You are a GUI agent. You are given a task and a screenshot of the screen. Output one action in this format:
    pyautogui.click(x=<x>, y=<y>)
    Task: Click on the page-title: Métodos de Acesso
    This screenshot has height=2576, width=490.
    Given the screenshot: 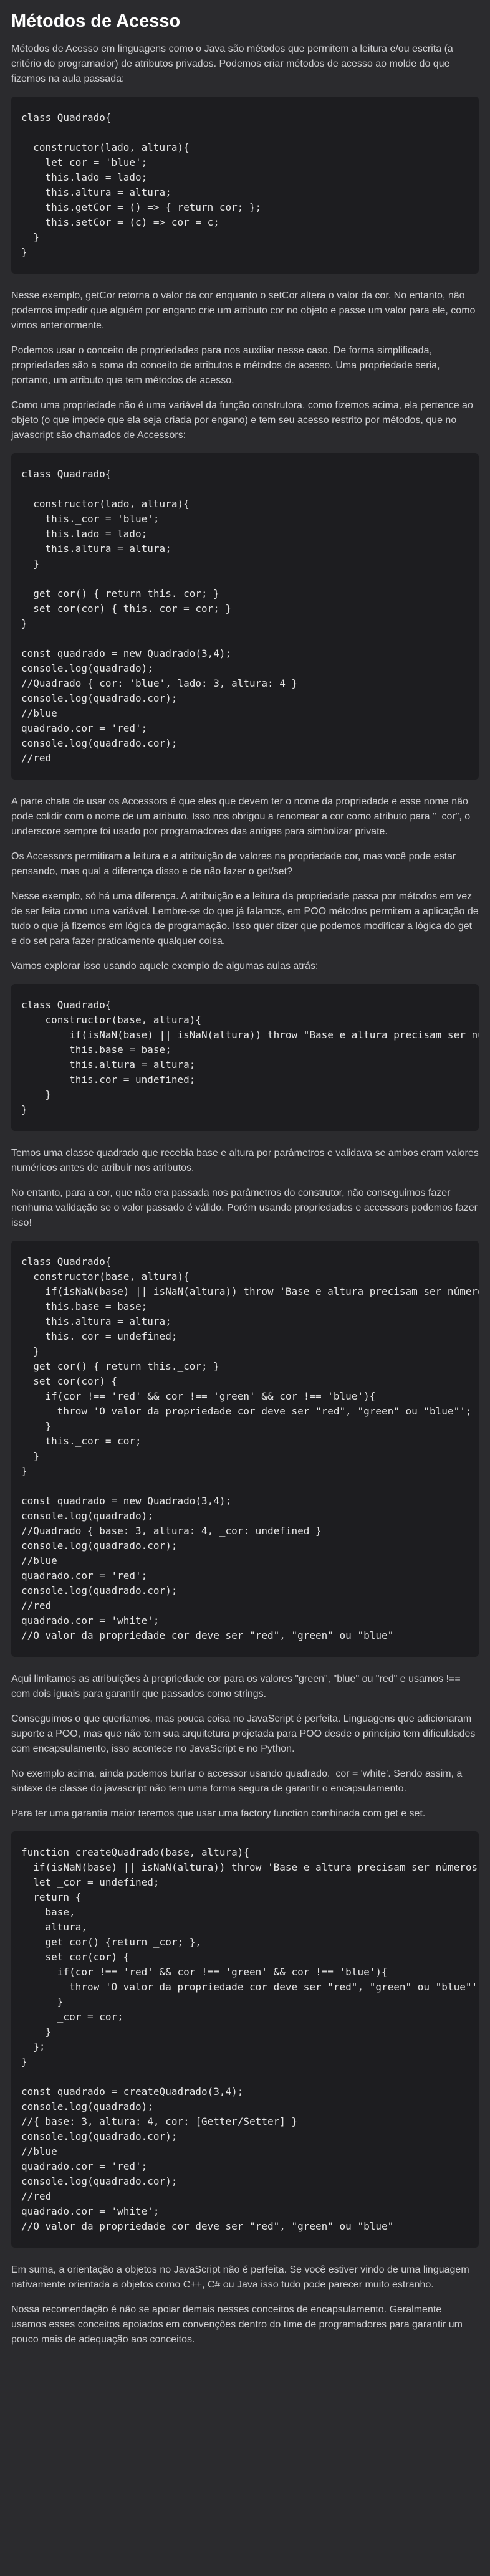 What is the action you would take?
    pyautogui.click(x=96, y=21)
    